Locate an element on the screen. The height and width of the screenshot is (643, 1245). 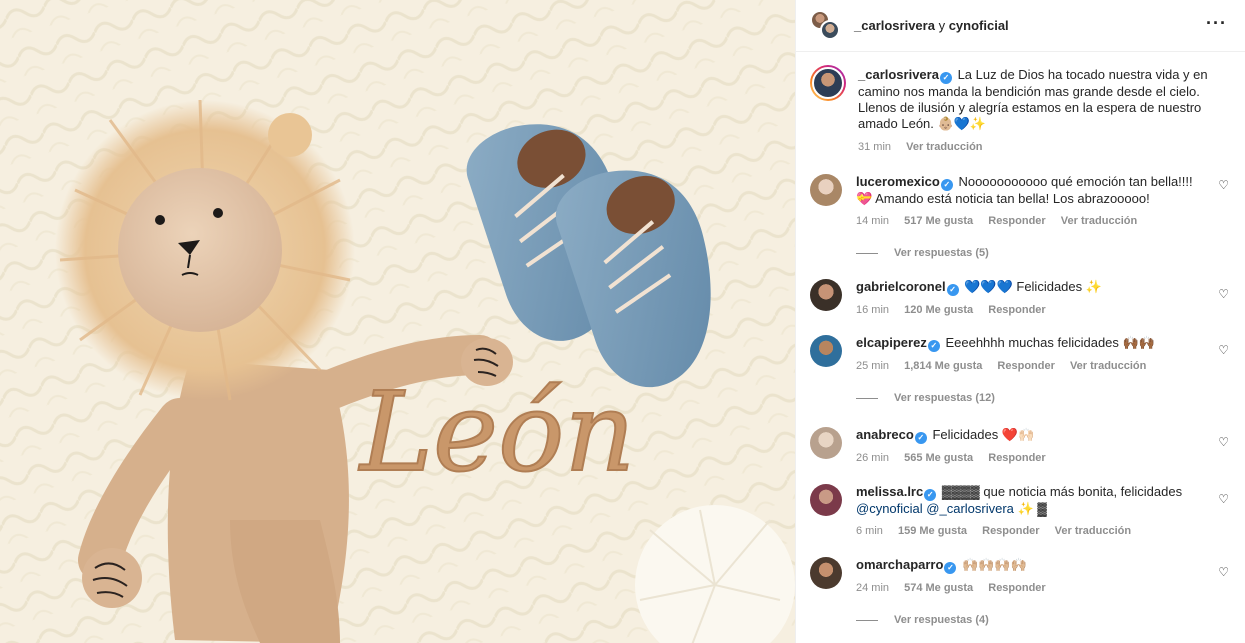
comment-likes: 565 Me gusta is located at coordinates (938, 458).